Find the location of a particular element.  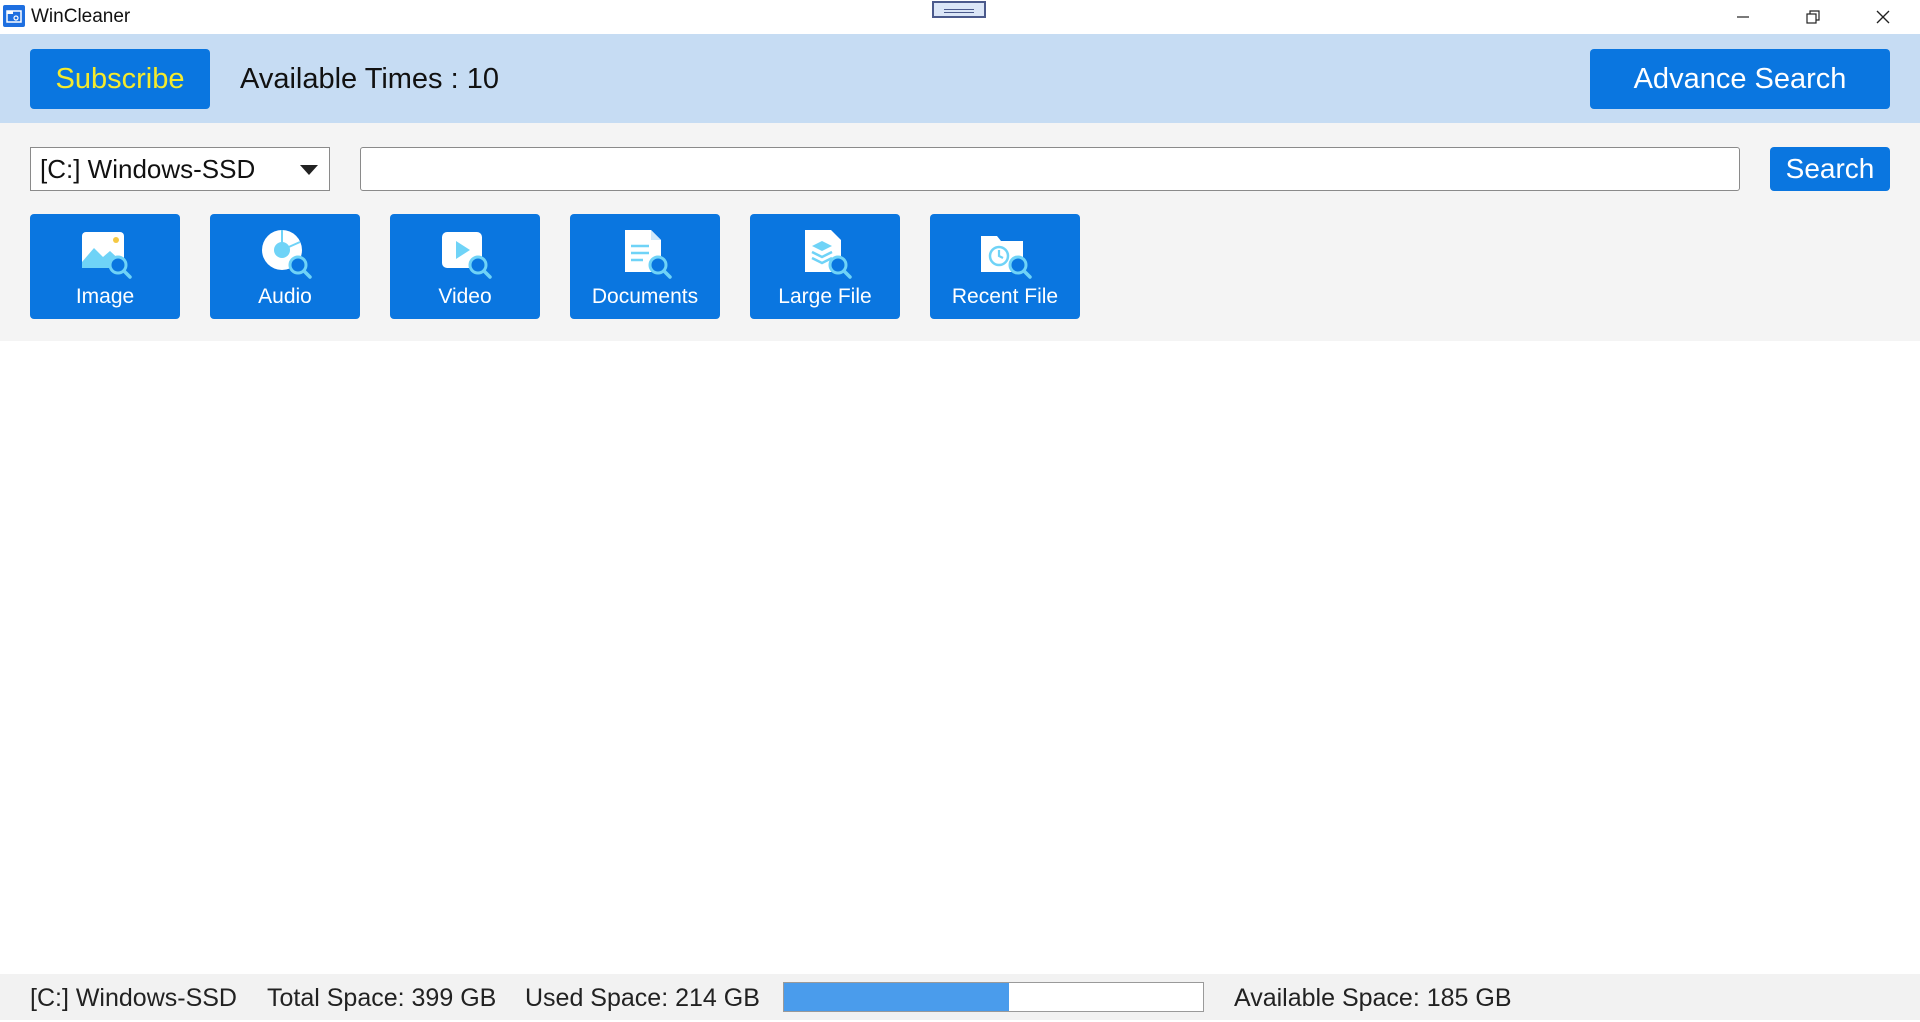

title-bar: WinCleaner is located at coordinates (960, 17).